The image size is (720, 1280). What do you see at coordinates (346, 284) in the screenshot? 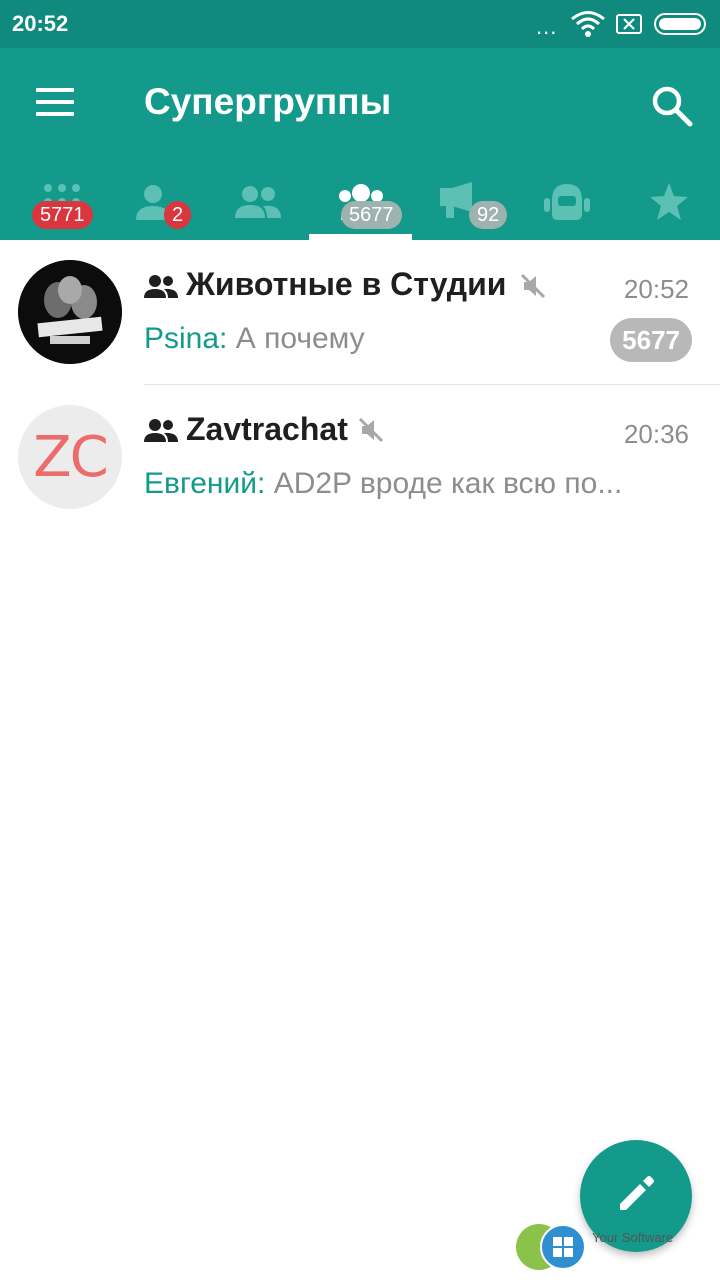
I see `chat-name: Животные в Студии` at bounding box center [346, 284].